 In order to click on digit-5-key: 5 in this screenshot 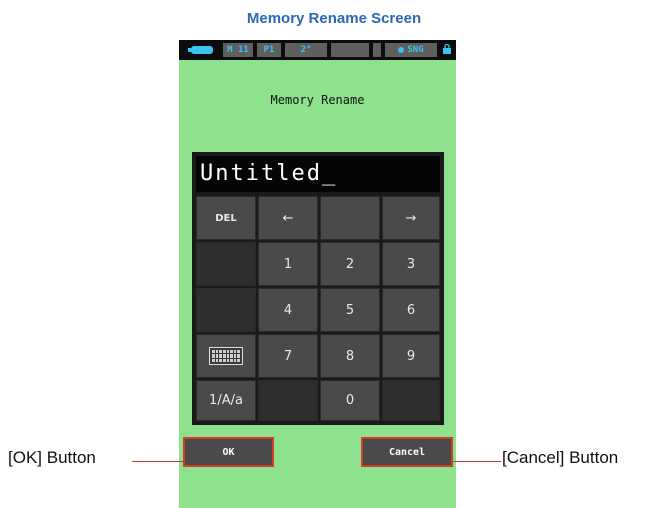, I will do `click(350, 310)`.